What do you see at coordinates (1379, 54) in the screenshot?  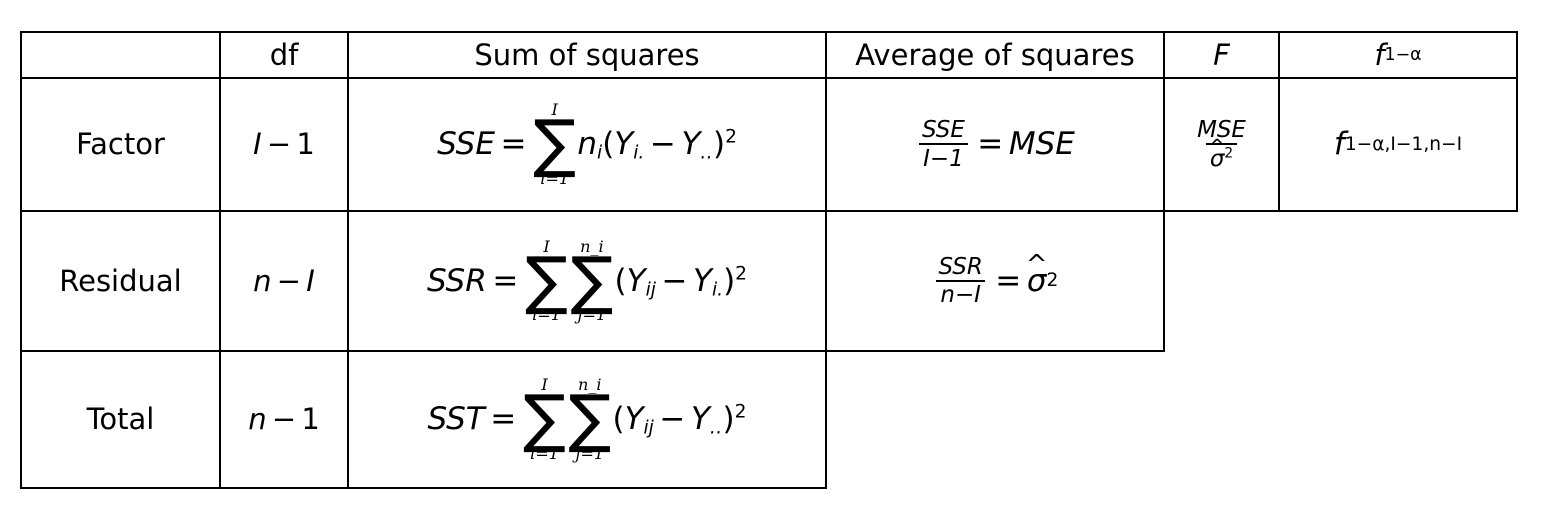 I see `header-f-critical-base: f` at bounding box center [1379, 54].